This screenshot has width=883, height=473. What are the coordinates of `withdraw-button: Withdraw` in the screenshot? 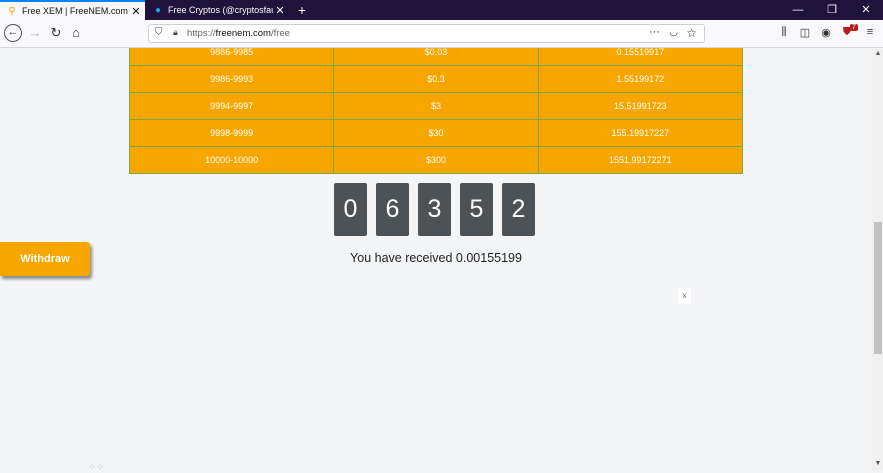 It's located at (45, 259).